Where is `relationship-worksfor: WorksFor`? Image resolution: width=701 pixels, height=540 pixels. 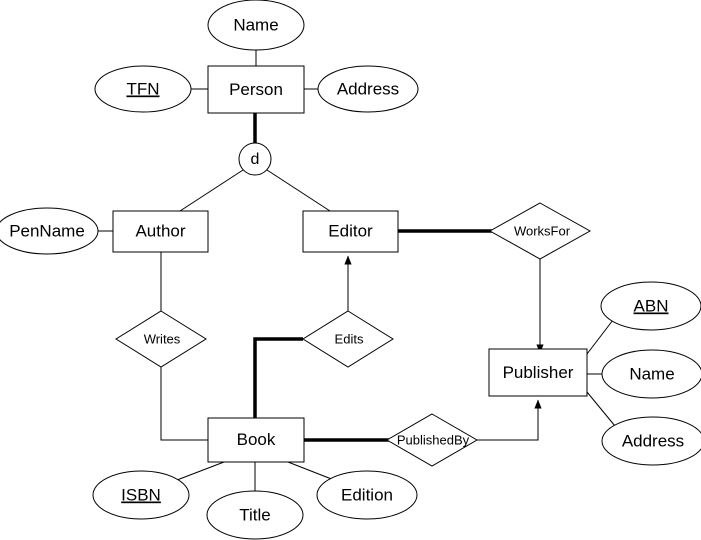
relationship-worksfor: WorksFor is located at coordinates (540, 231).